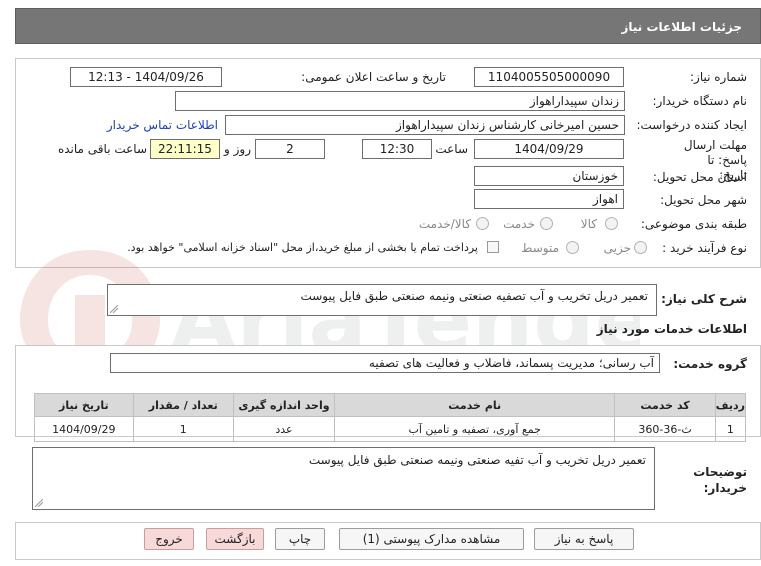 This screenshot has height=566, width=761. I want to click on page-header: جزئیات اطلاعات نیاز, so click(388, 26).